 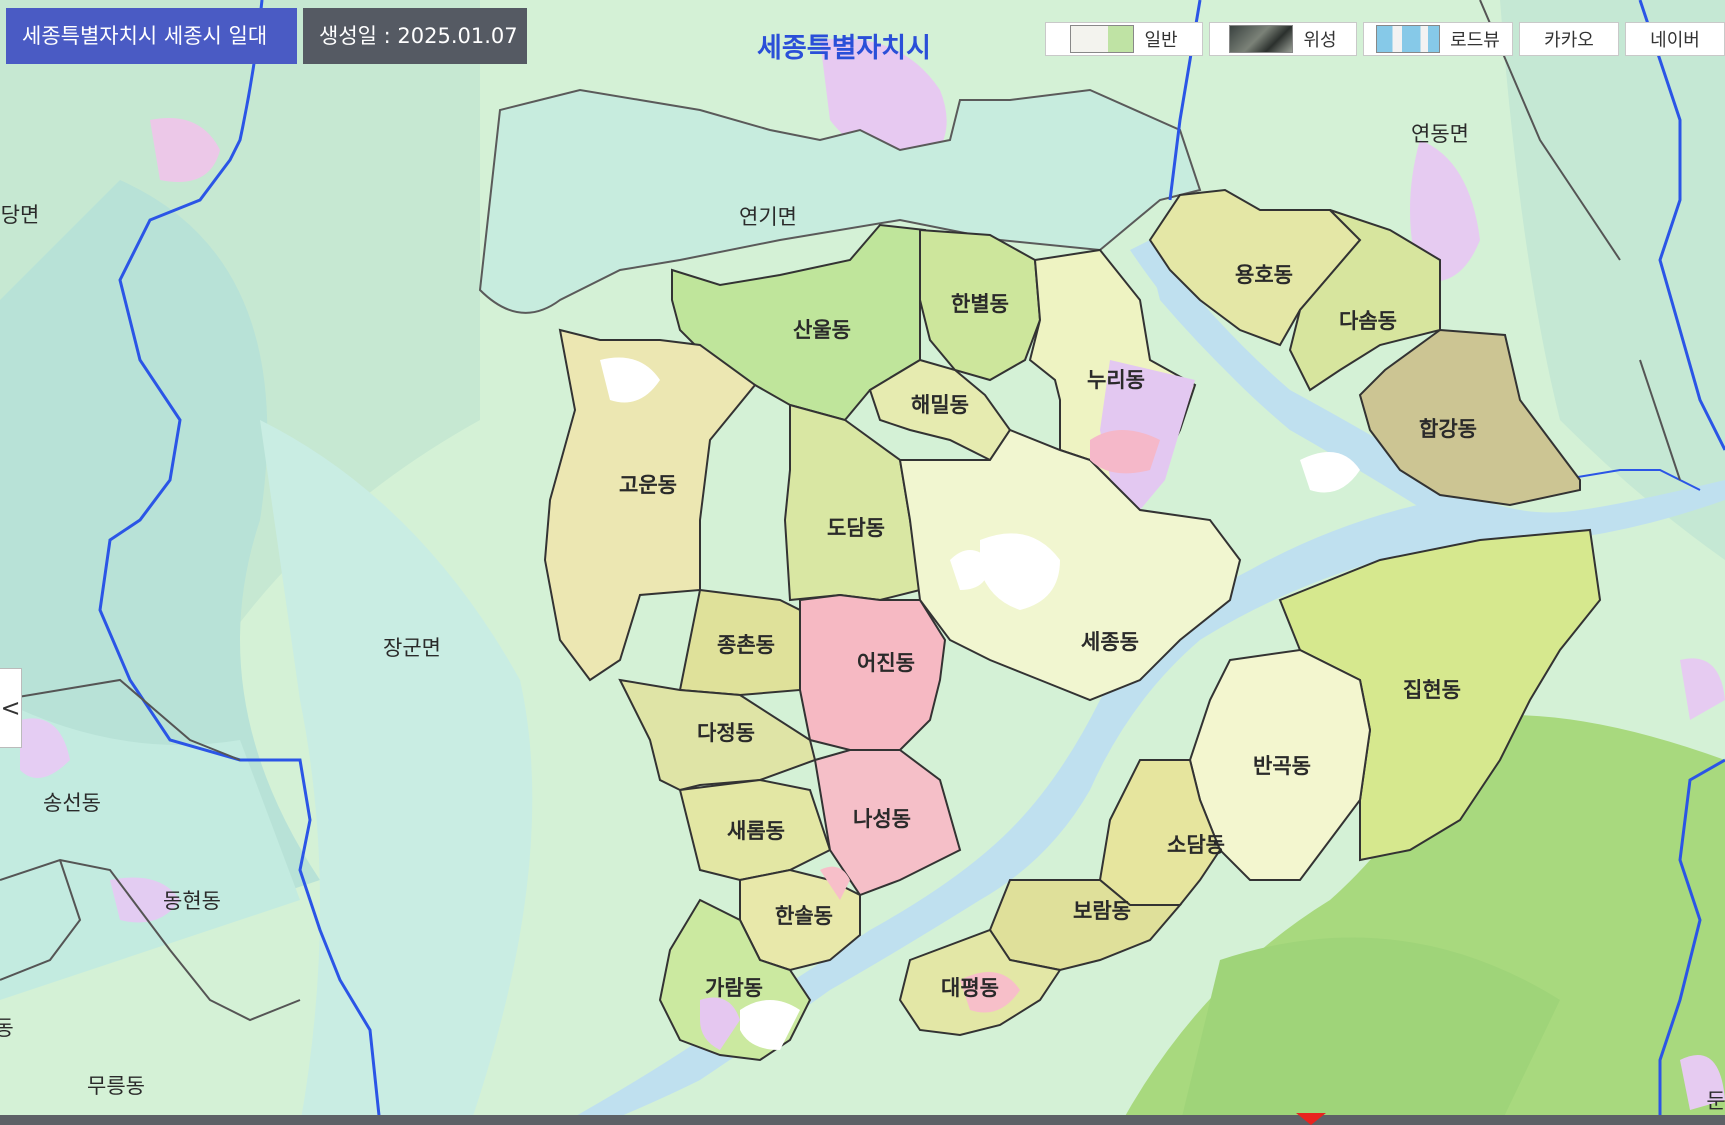 I want to click on normal-map-thumbnail-icon, so click(x=1102, y=39).